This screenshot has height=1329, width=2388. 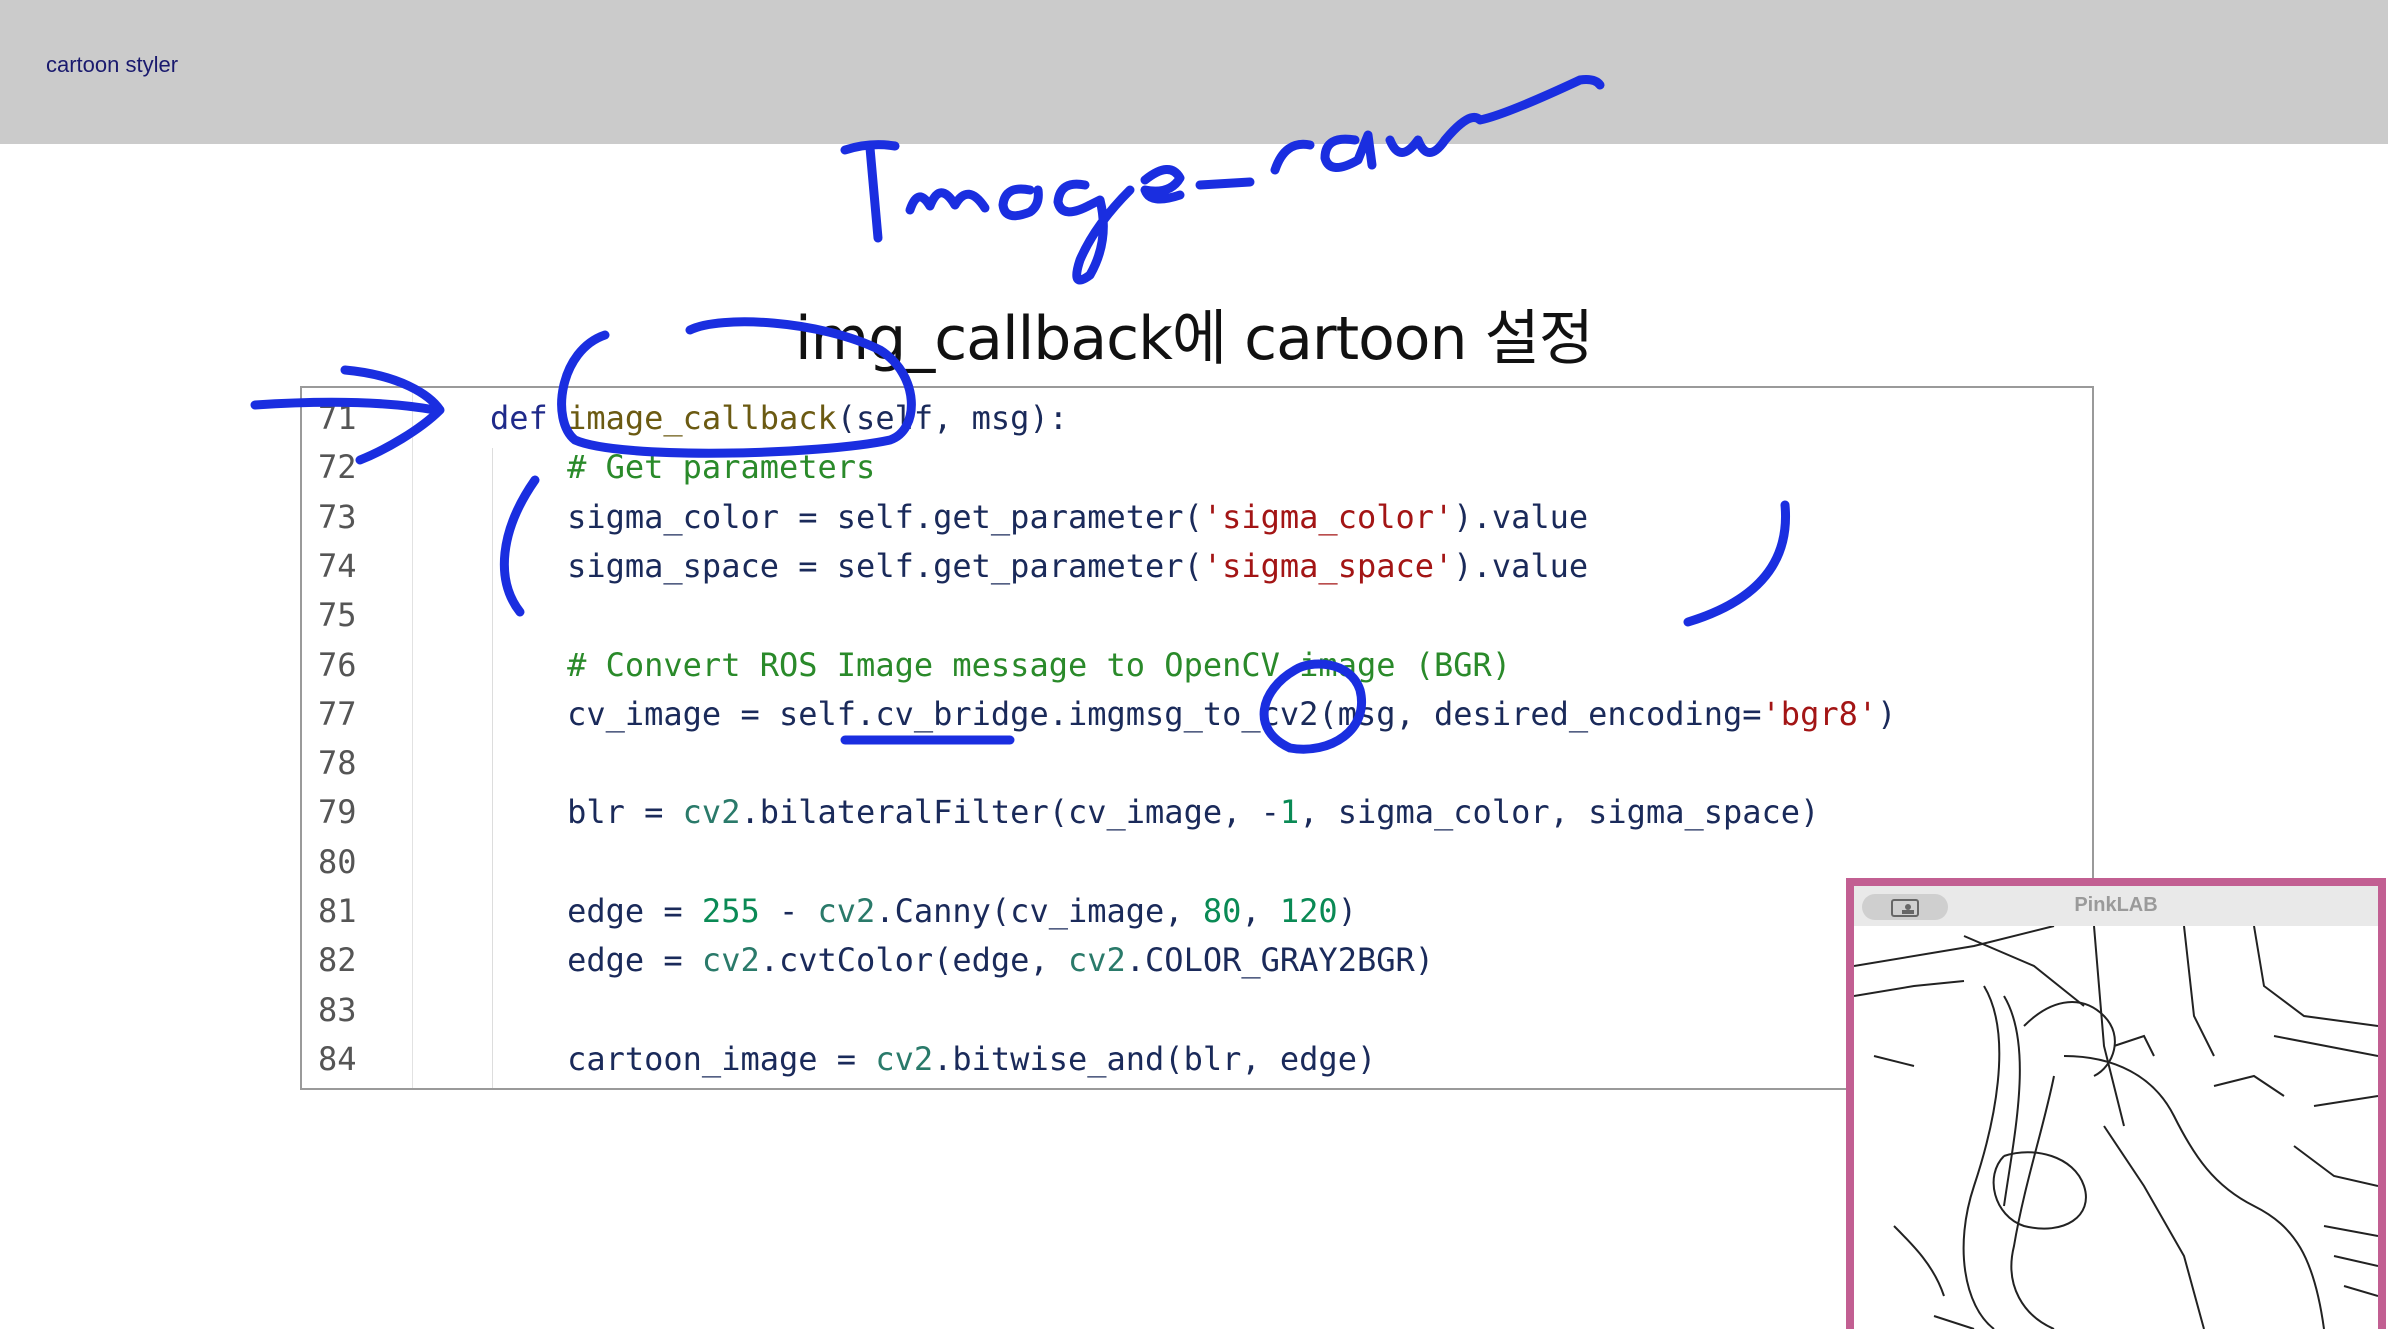 What do you see at coordinates (1194, 339) in the screenshot?
I see `slide-title: img_callback에 cartoon 설정` at bounding box center [1194, 339].